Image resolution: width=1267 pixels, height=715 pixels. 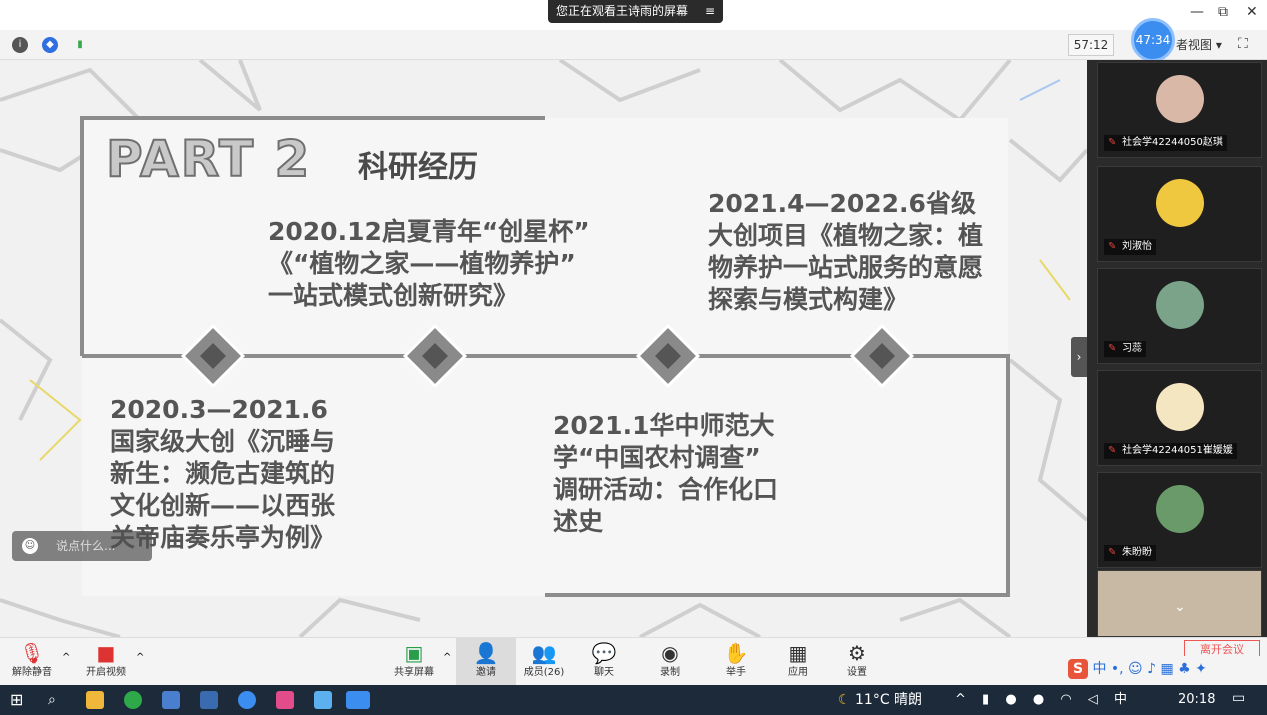 I want to click on windows-start-icon: ⊞, so click(x=19, y=700).